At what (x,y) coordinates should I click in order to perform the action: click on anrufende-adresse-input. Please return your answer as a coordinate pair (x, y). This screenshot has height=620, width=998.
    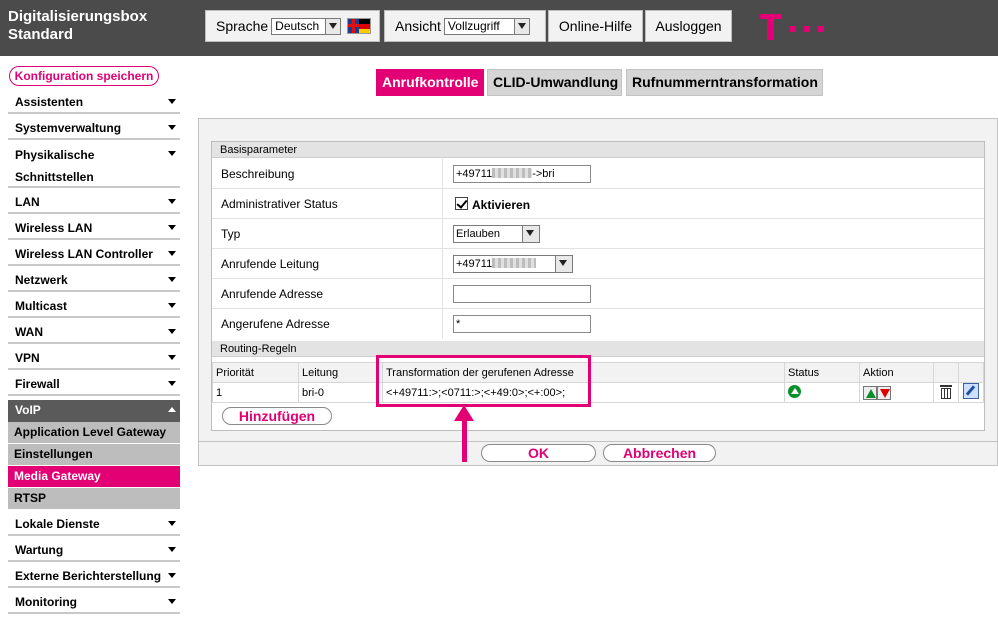
    Looking at the image, I should click on (522, 294).